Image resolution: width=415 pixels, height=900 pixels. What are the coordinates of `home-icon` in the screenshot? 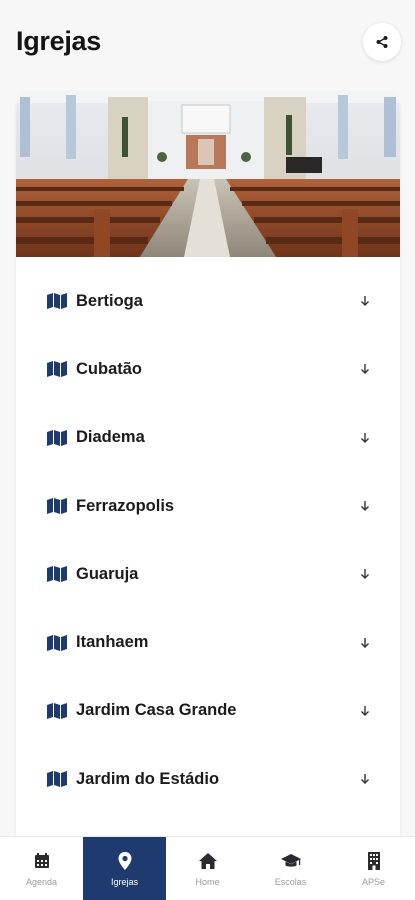 It's located at (207, 861).